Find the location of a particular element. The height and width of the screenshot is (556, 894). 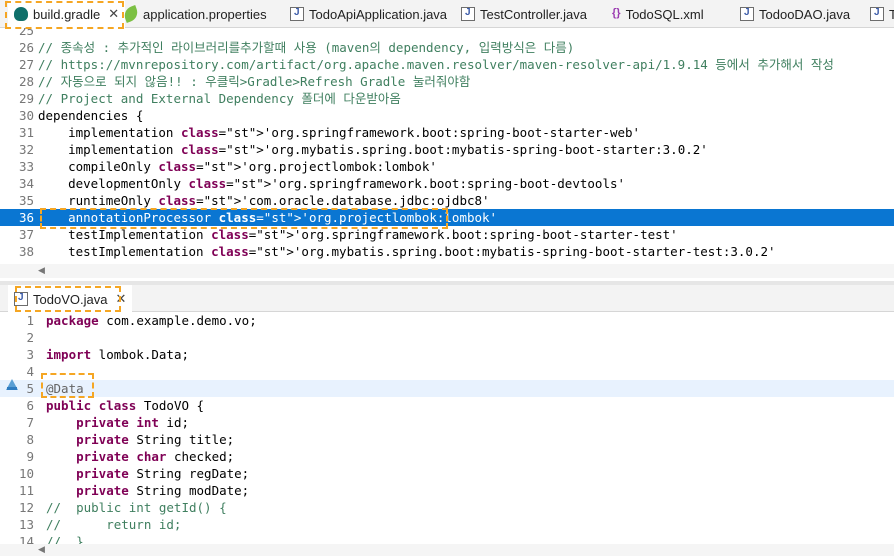

code-line: 30 dependencies { is located at coordinates (447, 115).